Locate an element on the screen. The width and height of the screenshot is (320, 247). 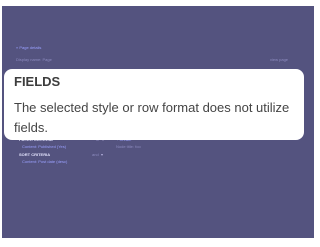
display-name-label: Display name: Page is located at coordinates (34, 59).